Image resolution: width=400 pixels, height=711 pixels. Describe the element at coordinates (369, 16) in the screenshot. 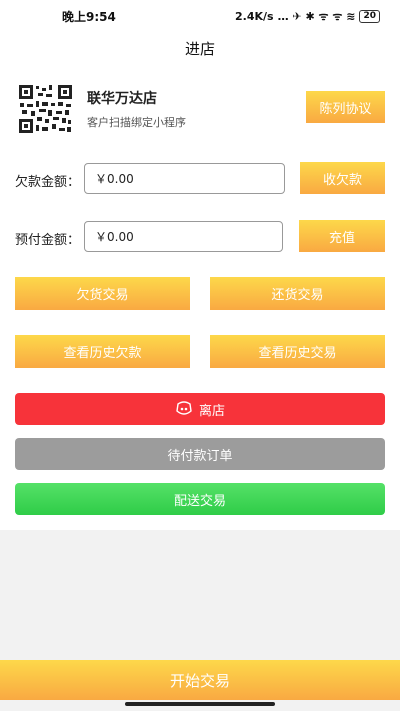

I see `battery-icon: 20` at that location.